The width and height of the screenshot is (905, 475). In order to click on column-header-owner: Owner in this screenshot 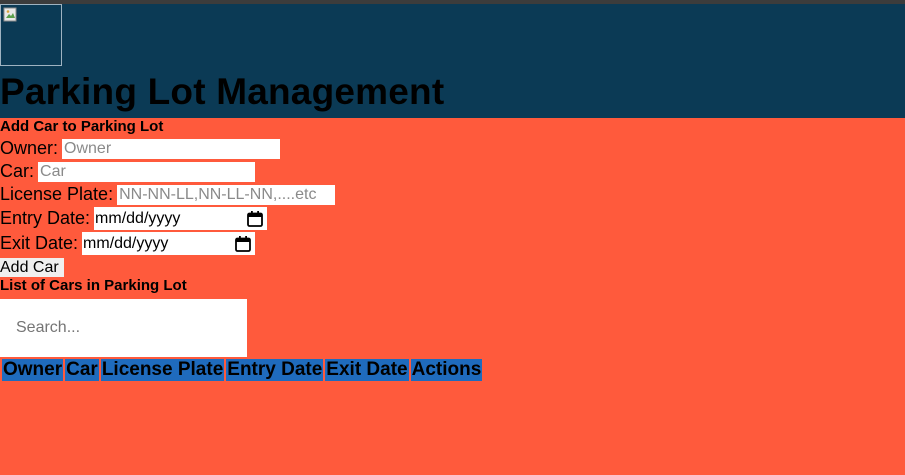, I will do `click(33, 370)`.